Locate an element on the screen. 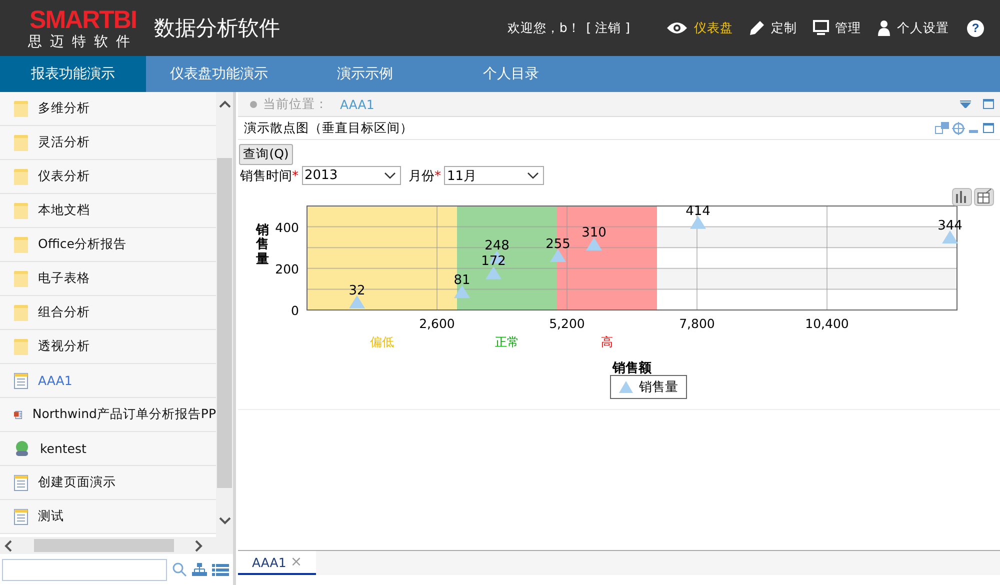  y-tick-label: 400 is located at coordinates (287, 227).